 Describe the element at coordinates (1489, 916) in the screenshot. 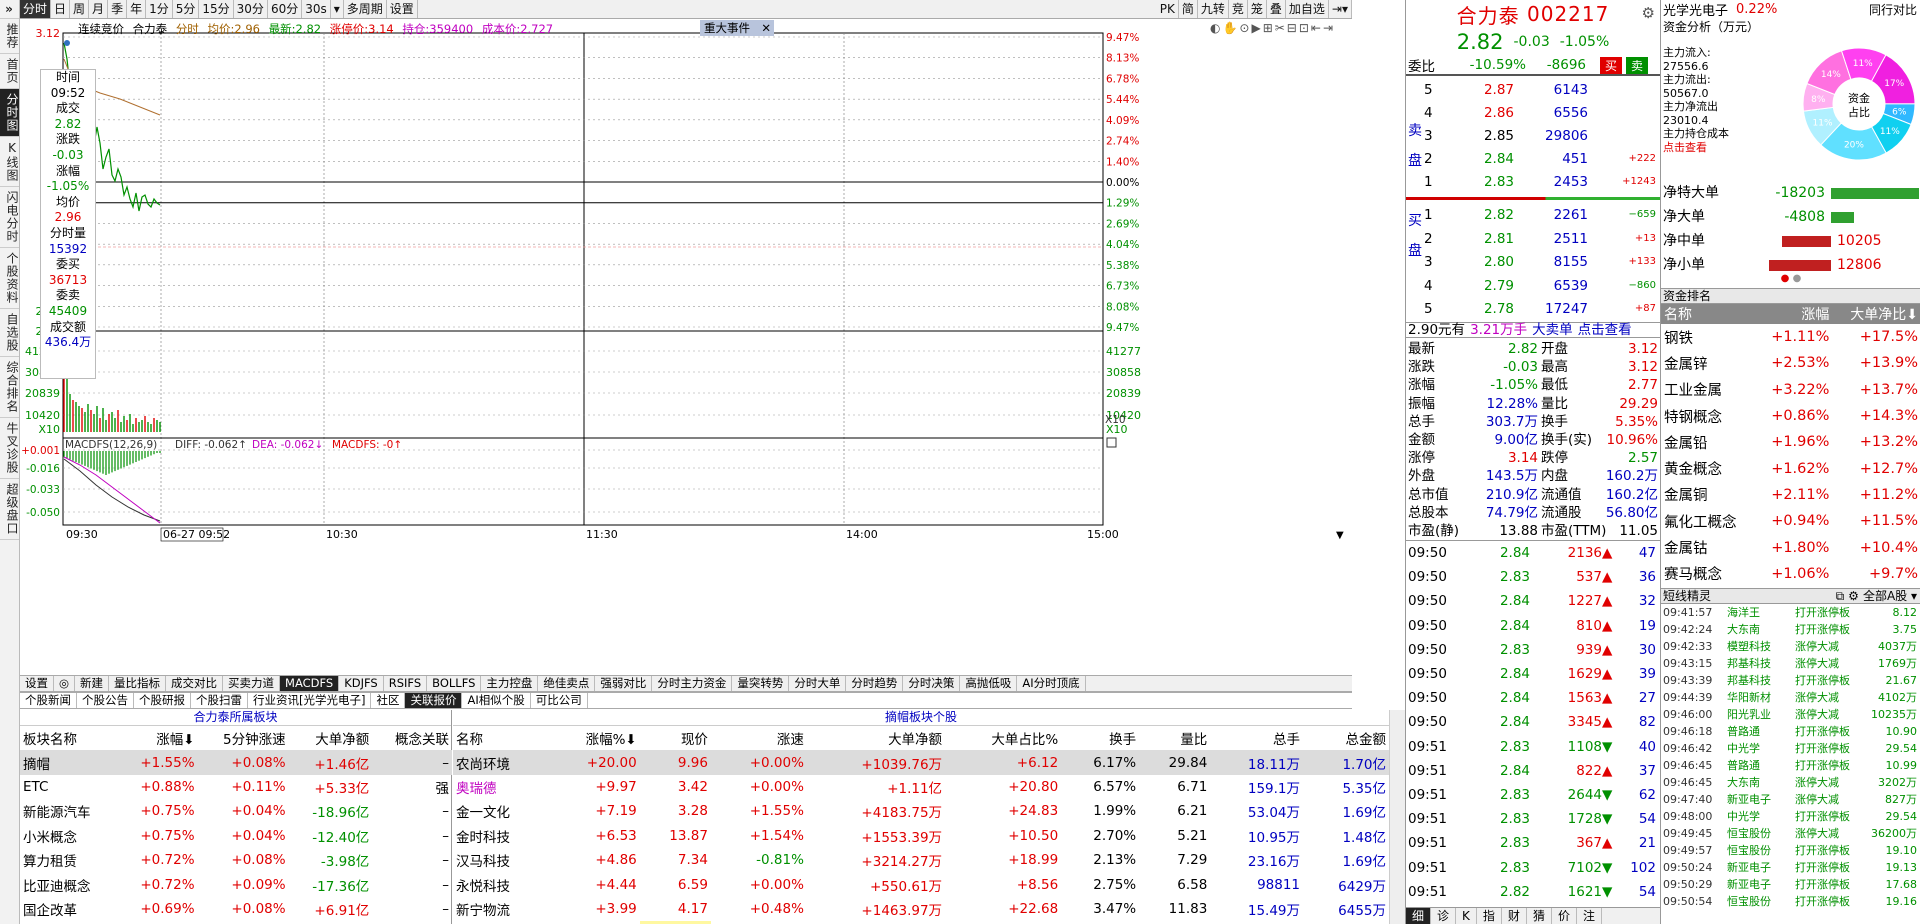

I see `quote-tab: 指` at that location.